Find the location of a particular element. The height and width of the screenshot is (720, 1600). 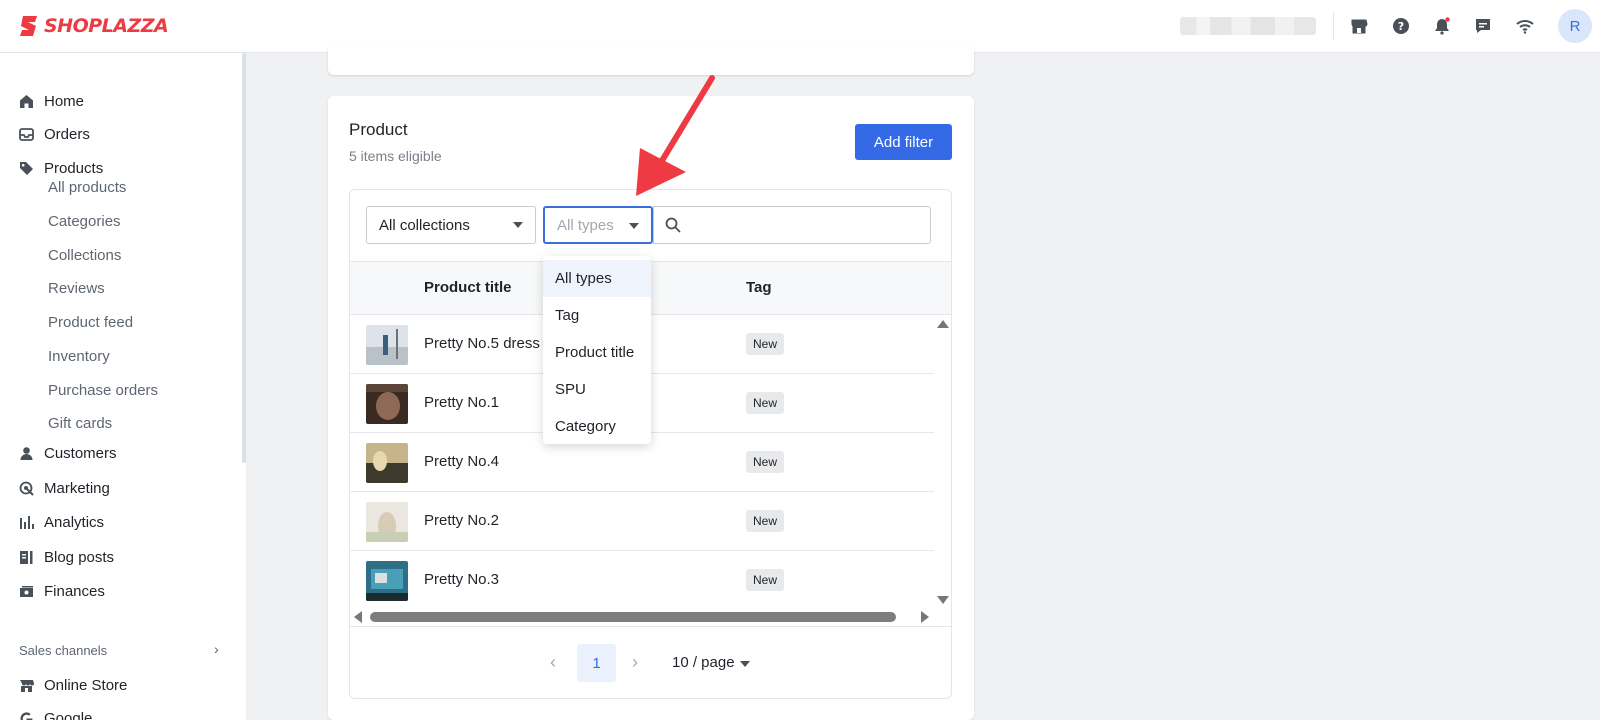

sidebar-item-customers: Customers is located at coordinates (120, 453).